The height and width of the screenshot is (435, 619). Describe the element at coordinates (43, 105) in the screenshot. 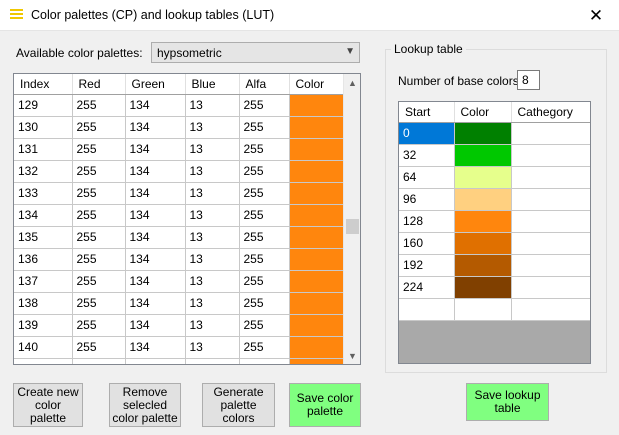

I see `palette-cell-index: 129` at that location.